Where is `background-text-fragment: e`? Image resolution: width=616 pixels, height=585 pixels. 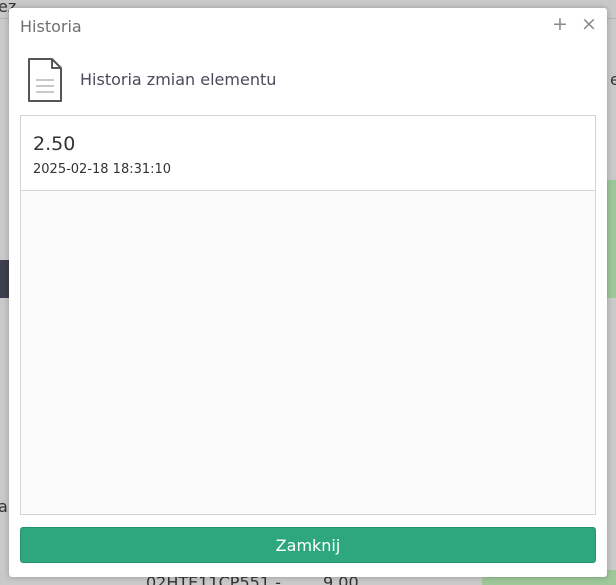
background-text-fragment: e is located at coordinates (613, 79).